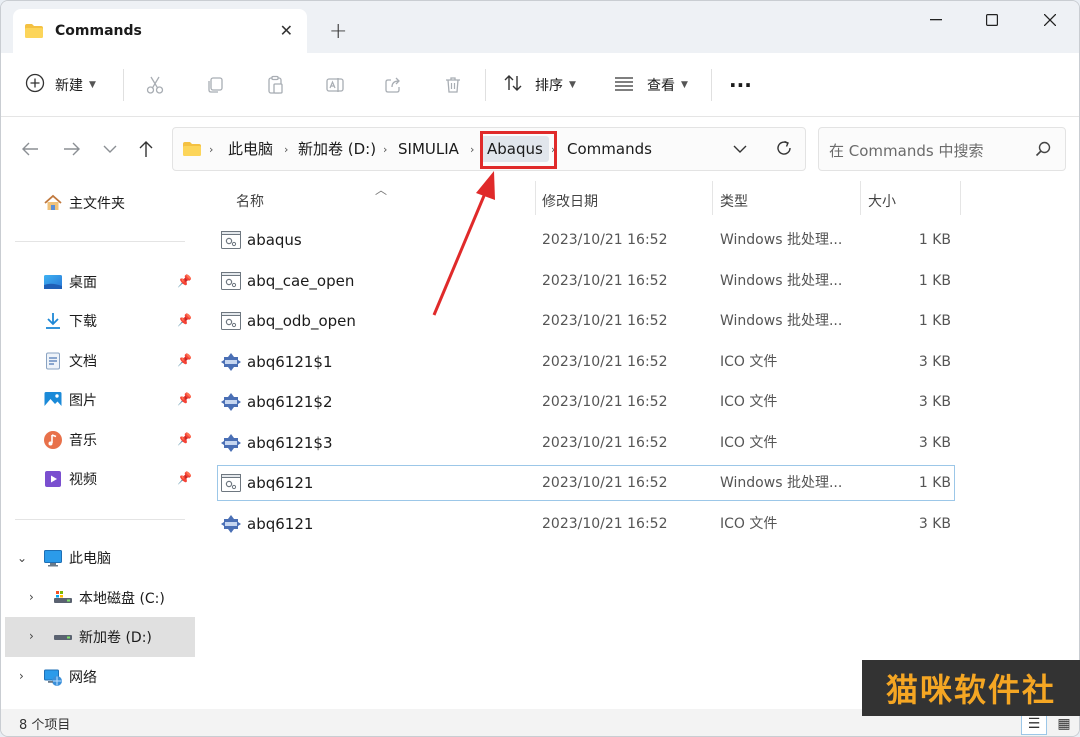  Describe the element at coordinates (98, 677) in the screenshot. I see `sidebar-item-network: › 网络` at that location.